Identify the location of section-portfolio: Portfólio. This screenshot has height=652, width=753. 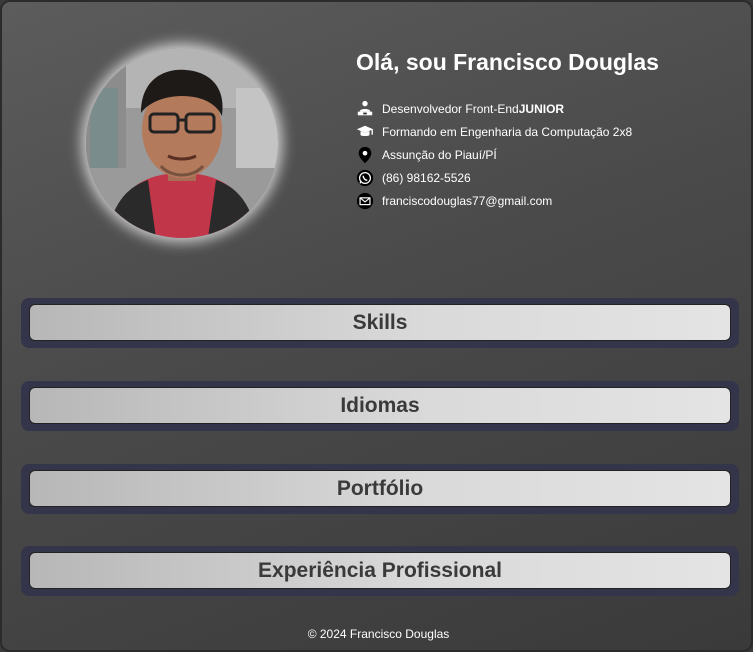
(380, 489).